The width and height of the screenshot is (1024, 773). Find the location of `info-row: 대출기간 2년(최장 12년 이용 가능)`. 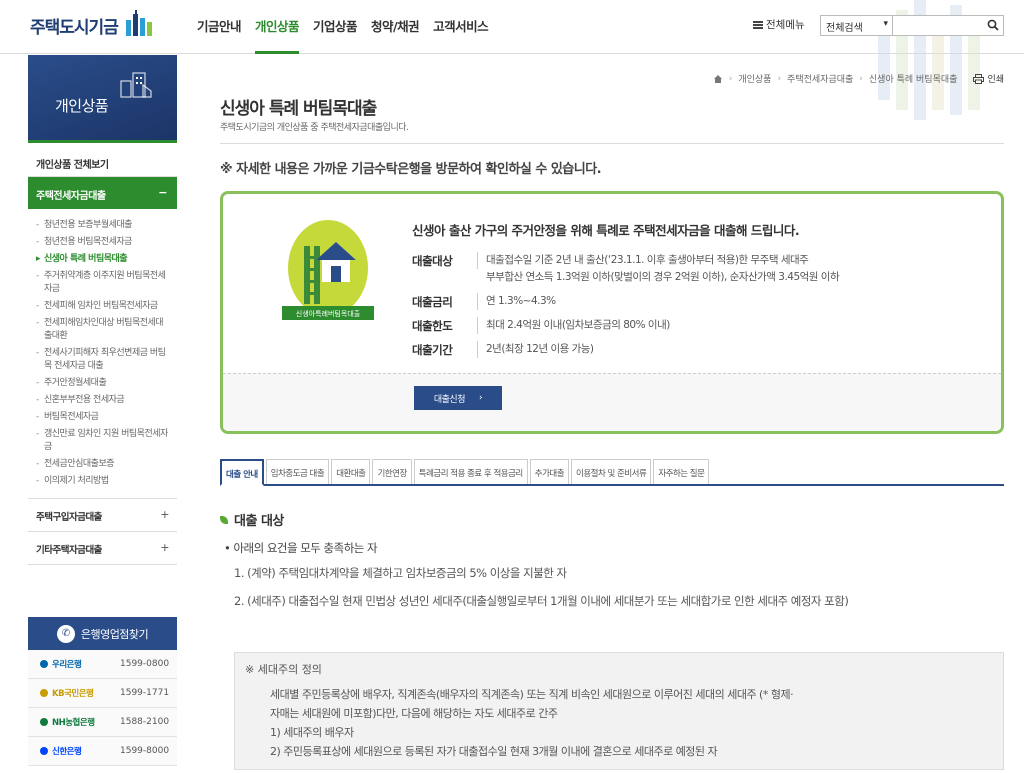

info-row: 대출기간 2년(최장 12년 이용 가능) is located at coordinates (625, 349).